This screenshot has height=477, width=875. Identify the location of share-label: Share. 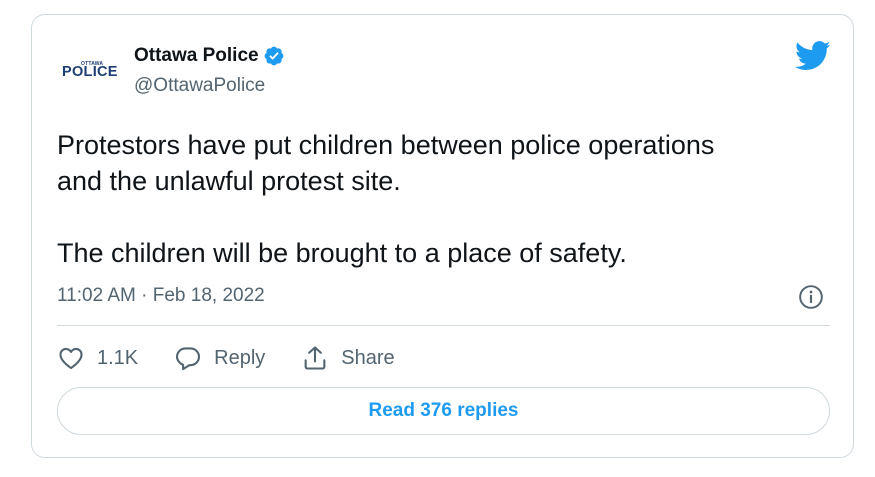
(368, 357).